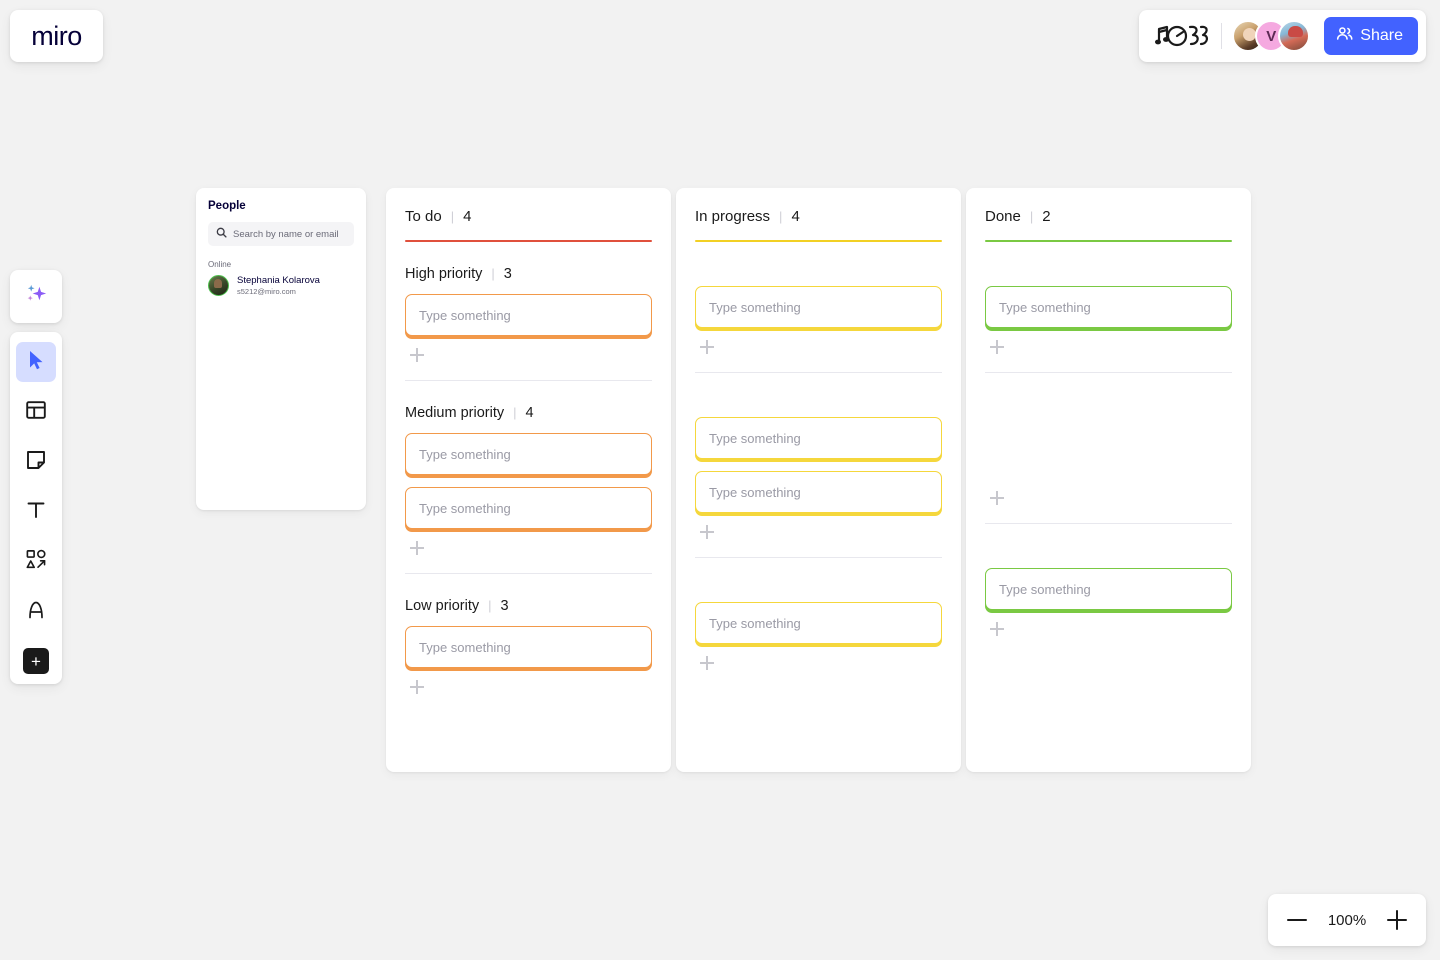 The image size is (1440, 960). I want to click on shapes-connector-icon, so click(36, 562).